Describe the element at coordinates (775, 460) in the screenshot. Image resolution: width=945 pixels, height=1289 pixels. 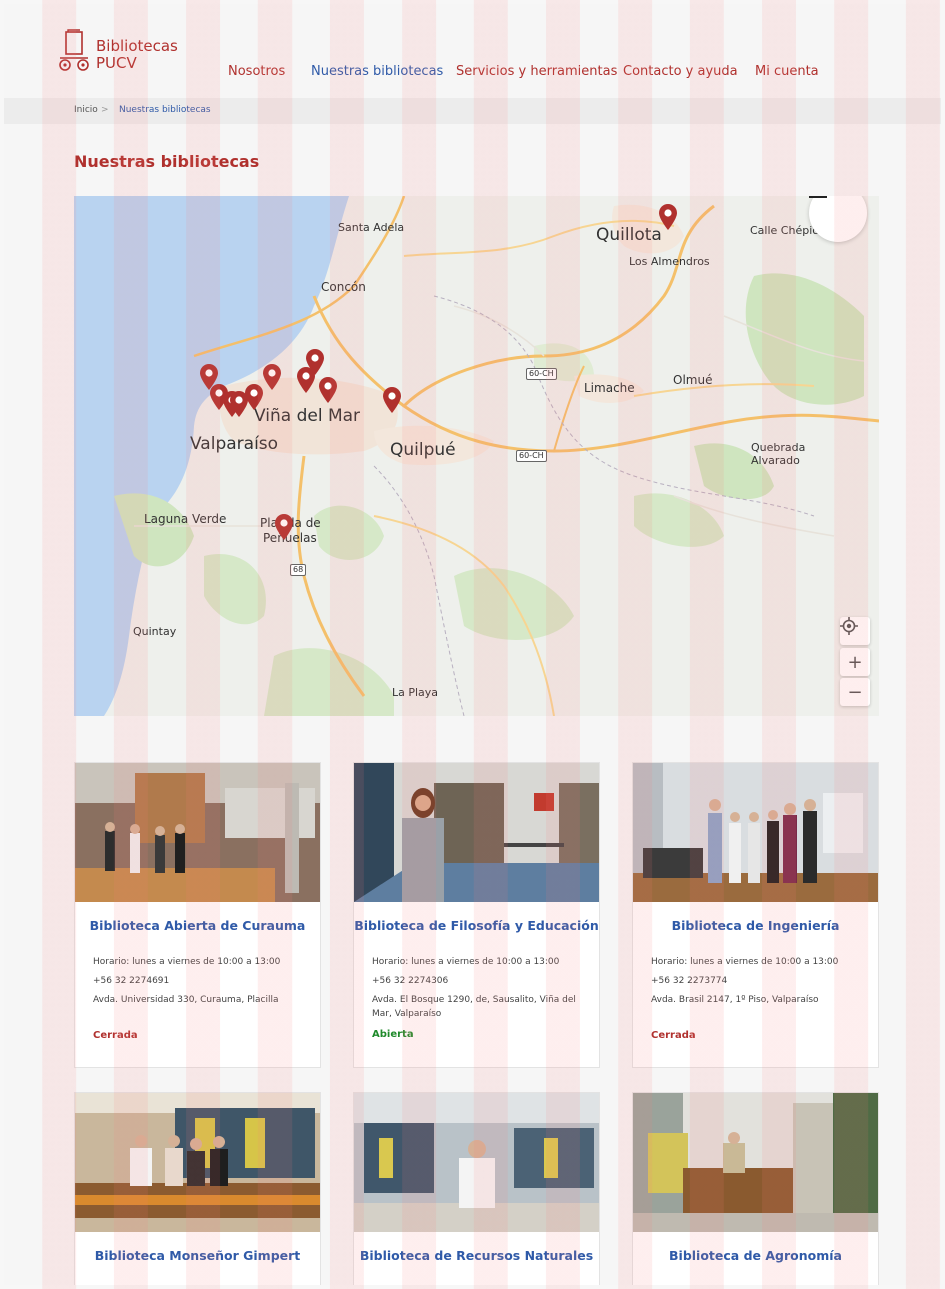
I see `map-label-quebrada-2: Alvarado` at that location.